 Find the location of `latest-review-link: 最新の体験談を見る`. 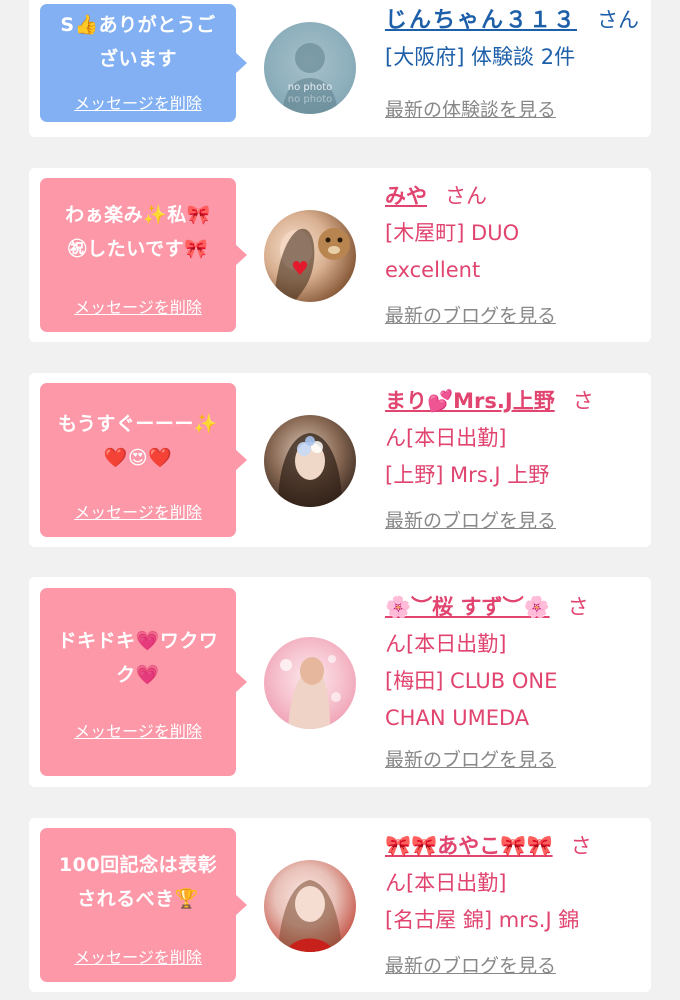

latest-review-link: 最新の体験談を見る is located at coordinates (470, 108).